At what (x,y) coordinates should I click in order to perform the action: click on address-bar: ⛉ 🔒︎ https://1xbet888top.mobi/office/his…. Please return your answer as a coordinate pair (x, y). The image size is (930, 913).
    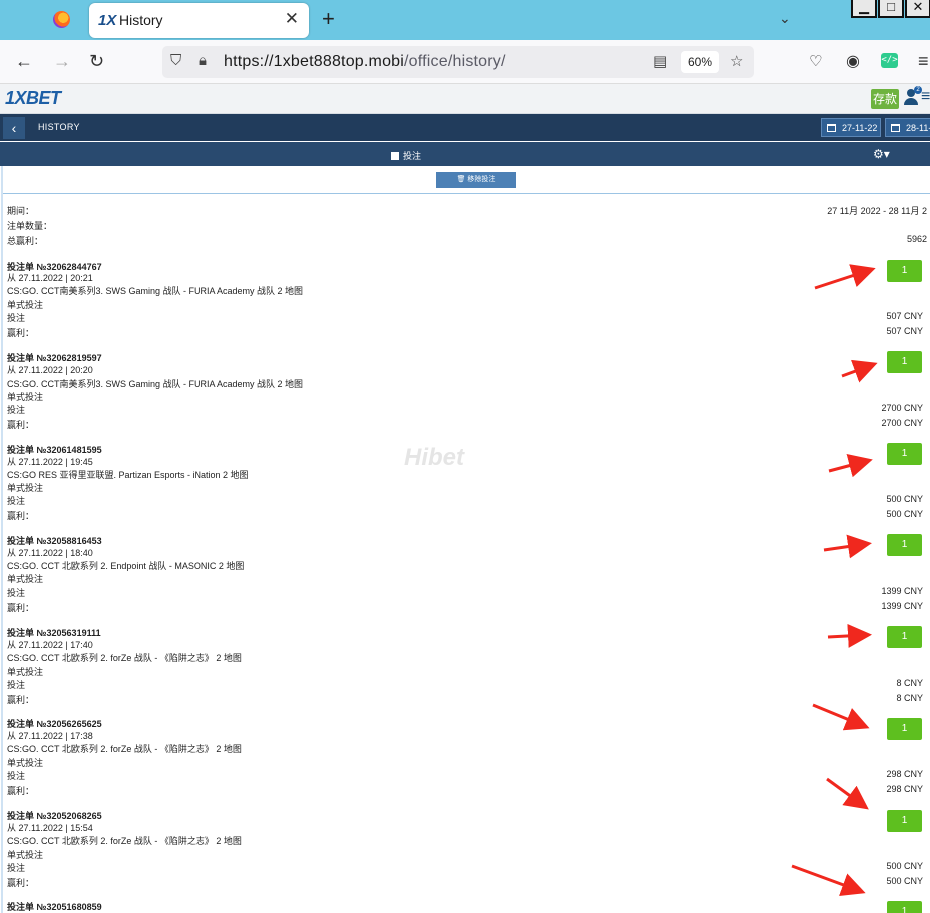
    Looking at the image, I should click on (458, 62).